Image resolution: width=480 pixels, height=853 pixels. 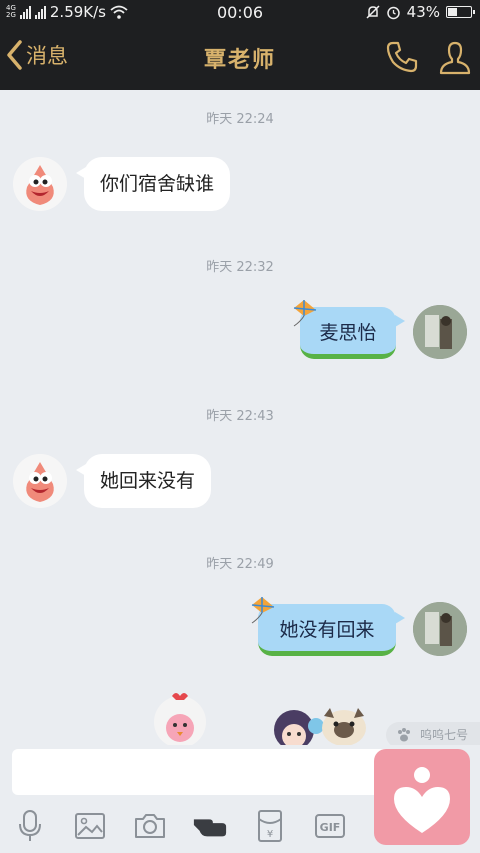 What do you see at coordinates (270, 834) in the screenshot?
I see `yuan-symbol: ¥` at bounding box center [270, 834].